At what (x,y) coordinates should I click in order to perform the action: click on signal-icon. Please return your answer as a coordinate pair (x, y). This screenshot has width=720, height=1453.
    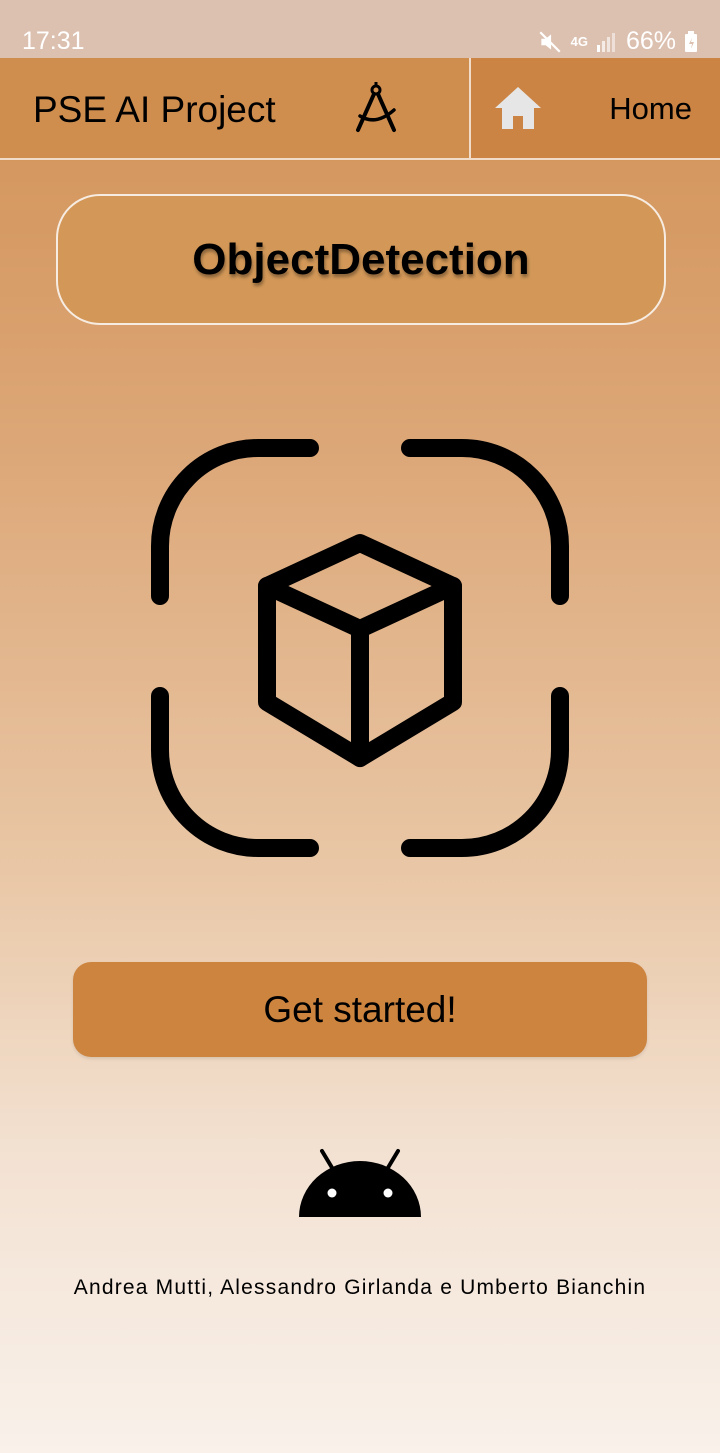
    Looking at the image, I should click on (605, 42).